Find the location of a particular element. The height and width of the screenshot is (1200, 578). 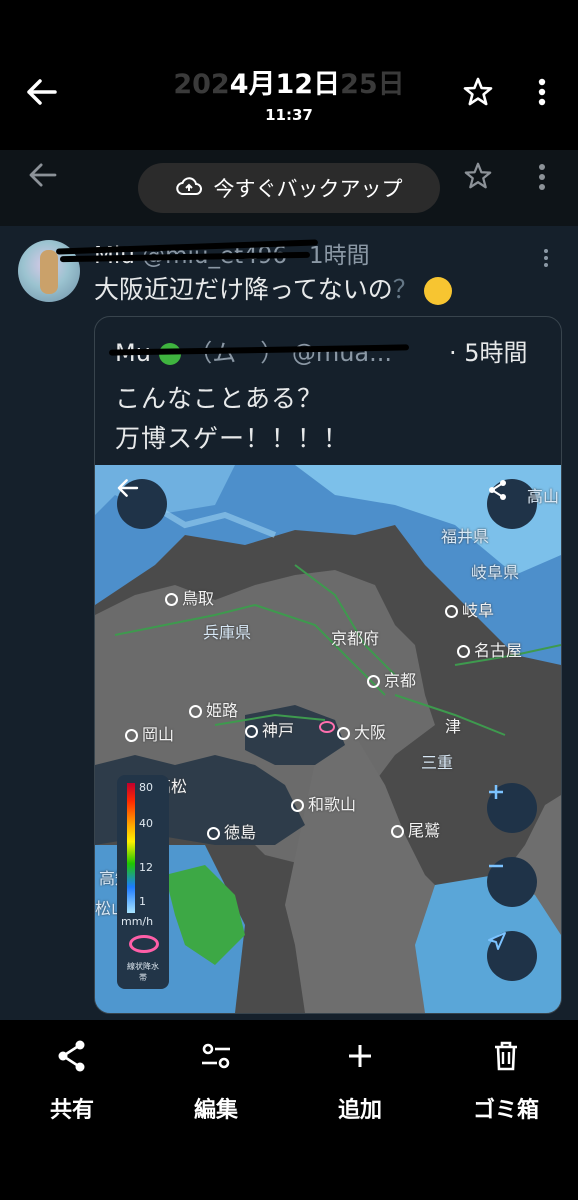

backup-now-button: 今すぐバックアップ is located at coordinates (289, 188).